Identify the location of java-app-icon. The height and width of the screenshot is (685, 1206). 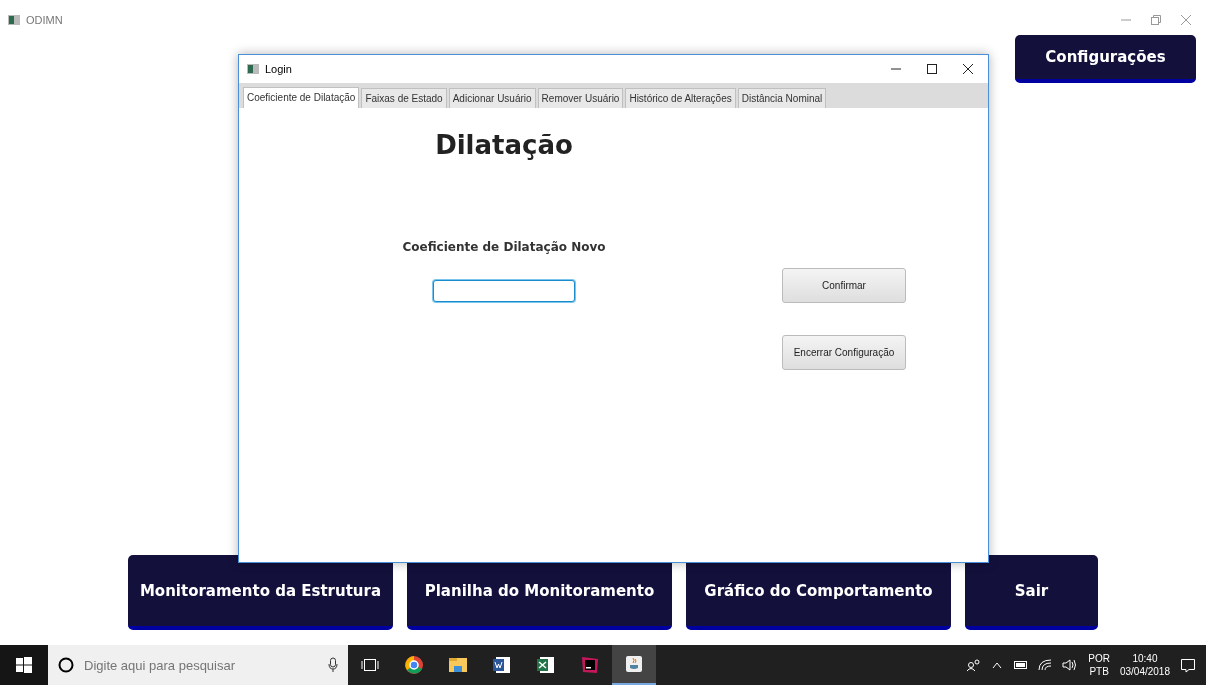
(634, 665).